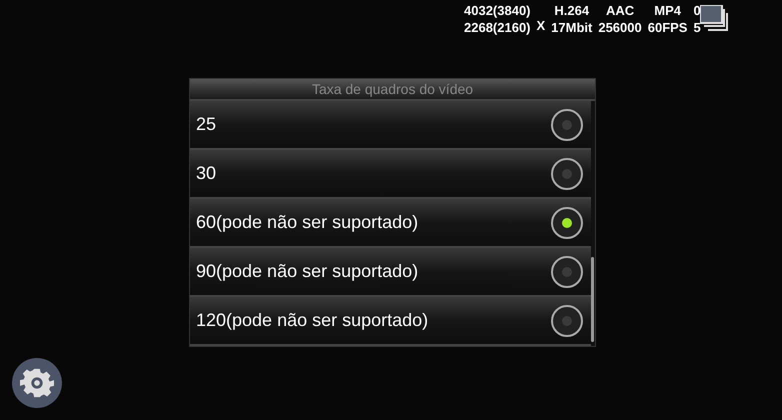  Describe the element at coordinates (390, 174) in the screenshot. I see `option-row: 30` at that location.